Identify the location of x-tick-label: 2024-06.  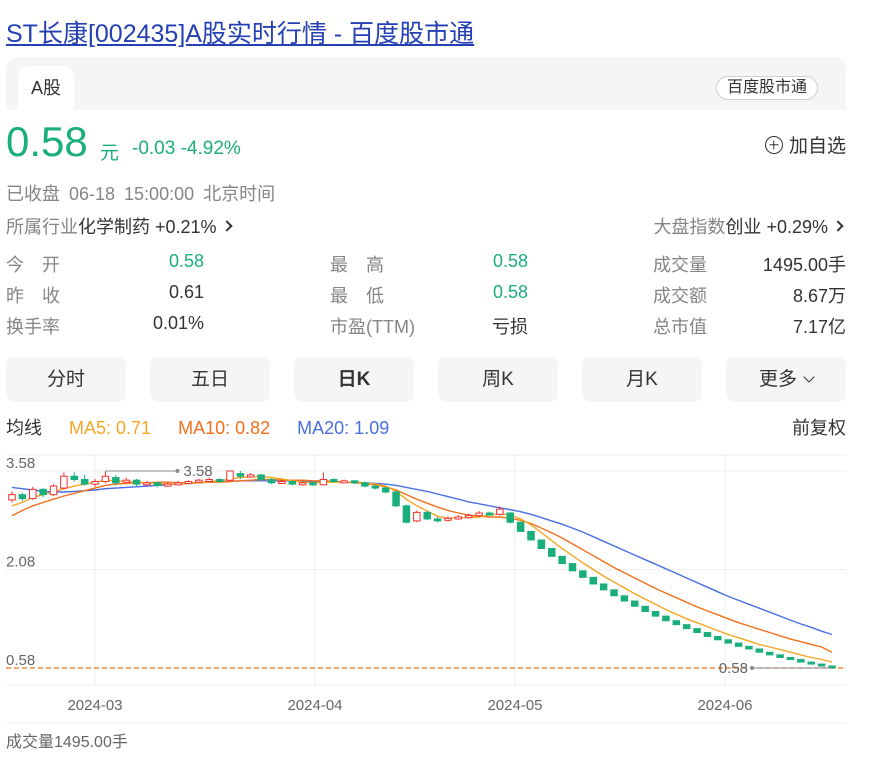
(724, 705).